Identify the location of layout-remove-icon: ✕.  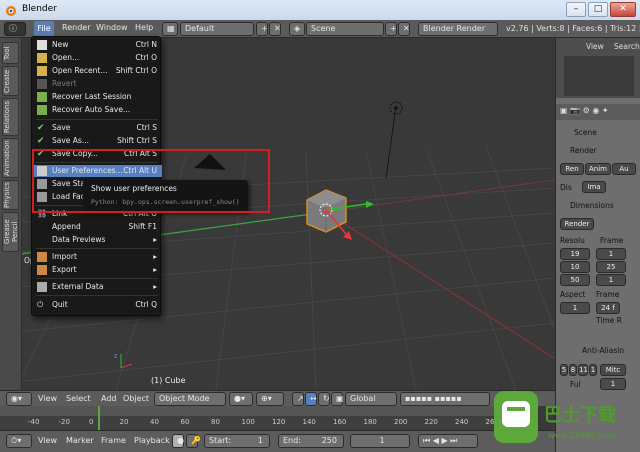
(275, 29).